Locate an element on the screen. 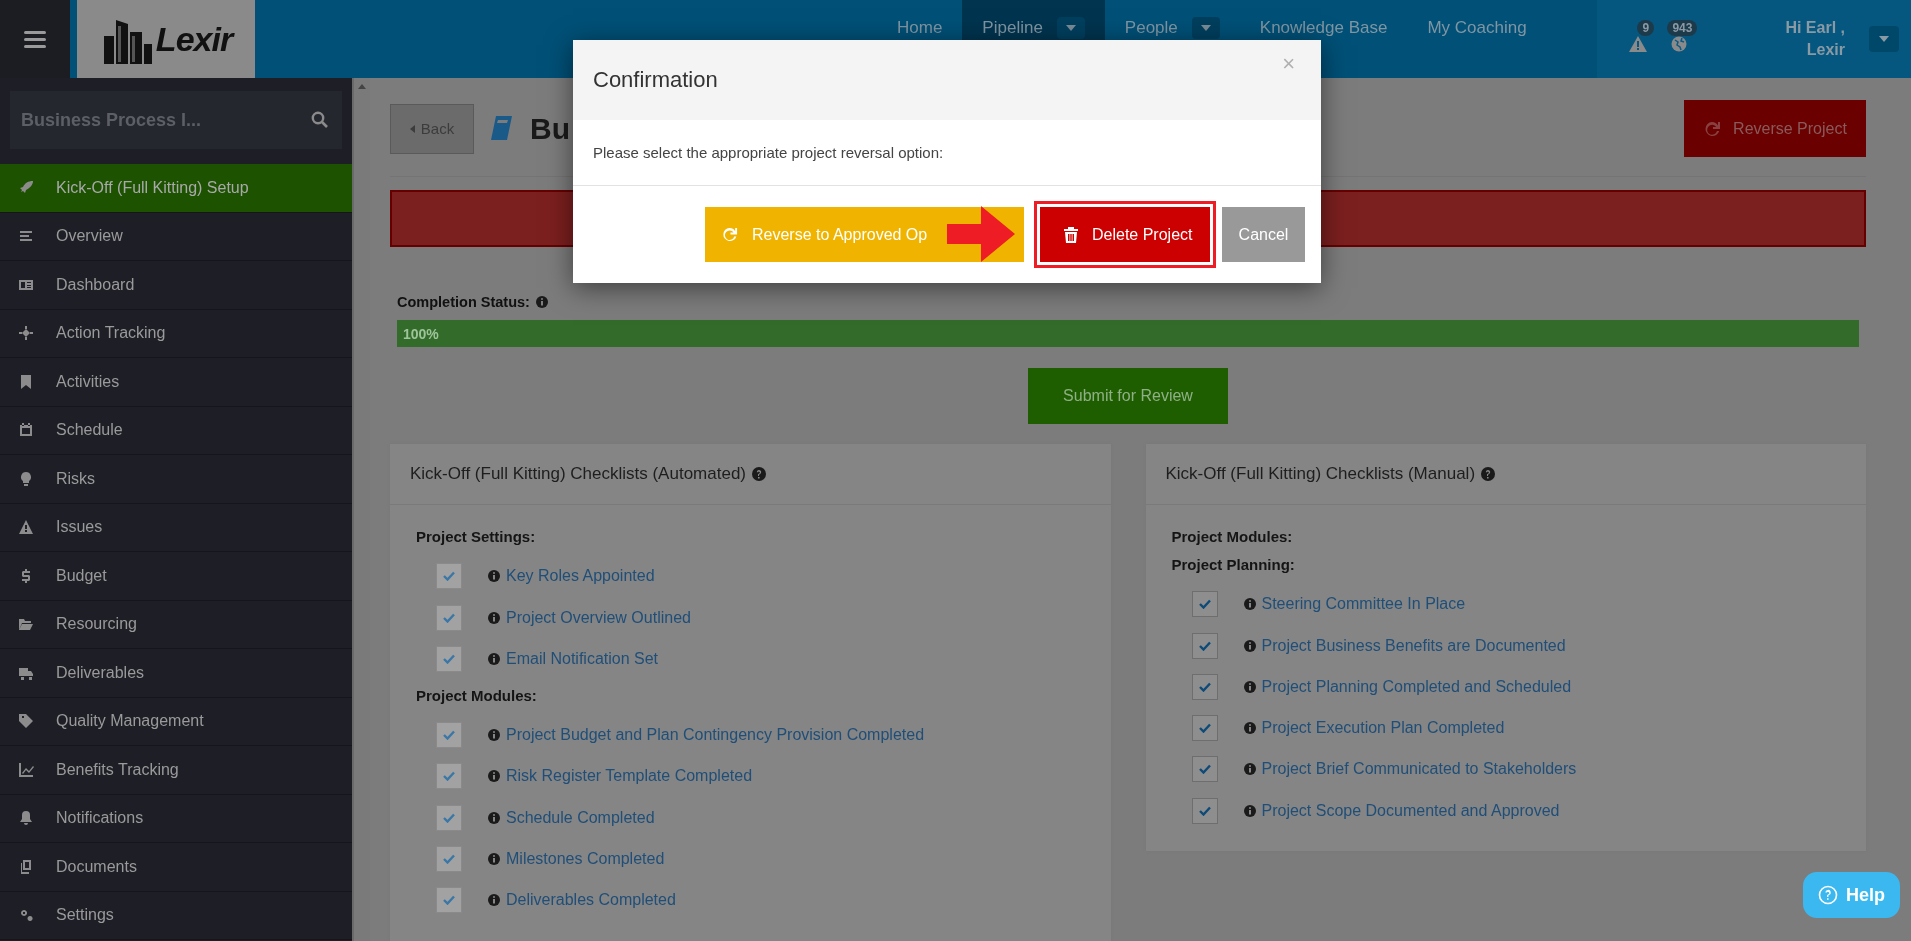 The image size is (1911, 941). tag-icon is located at coordinates (26, 721).